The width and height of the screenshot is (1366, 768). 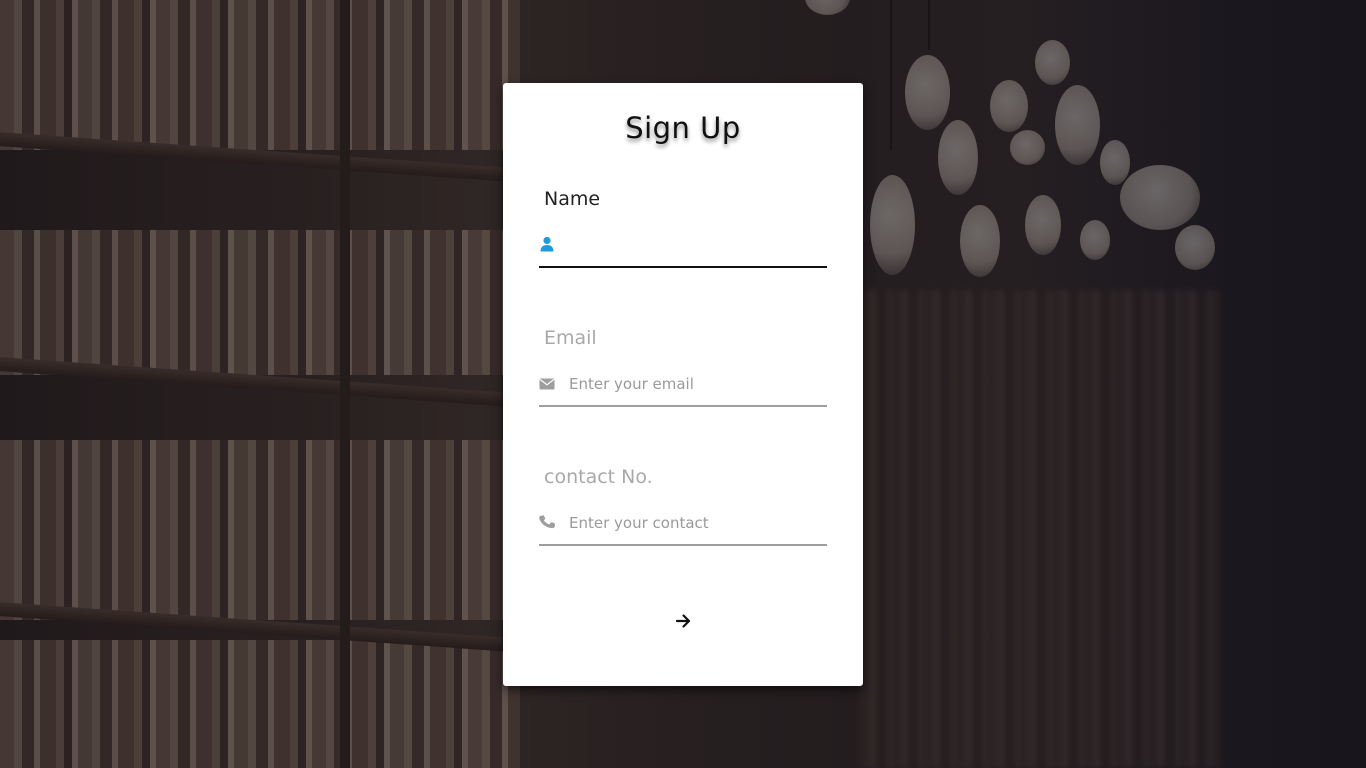 What do you see at coordinates (694, 384) in the screenshot?
I see `email-input` at bounding box center [694, 384].